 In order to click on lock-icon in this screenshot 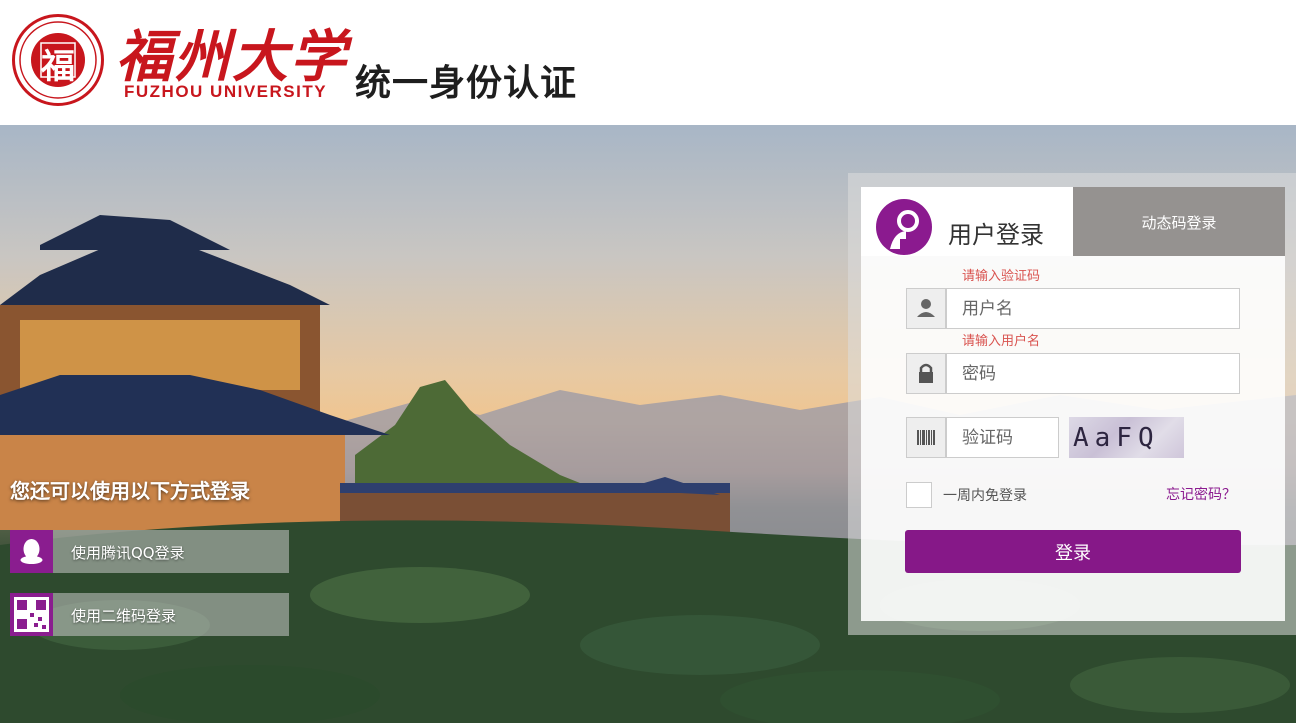, I will do `click(926, 373)`.